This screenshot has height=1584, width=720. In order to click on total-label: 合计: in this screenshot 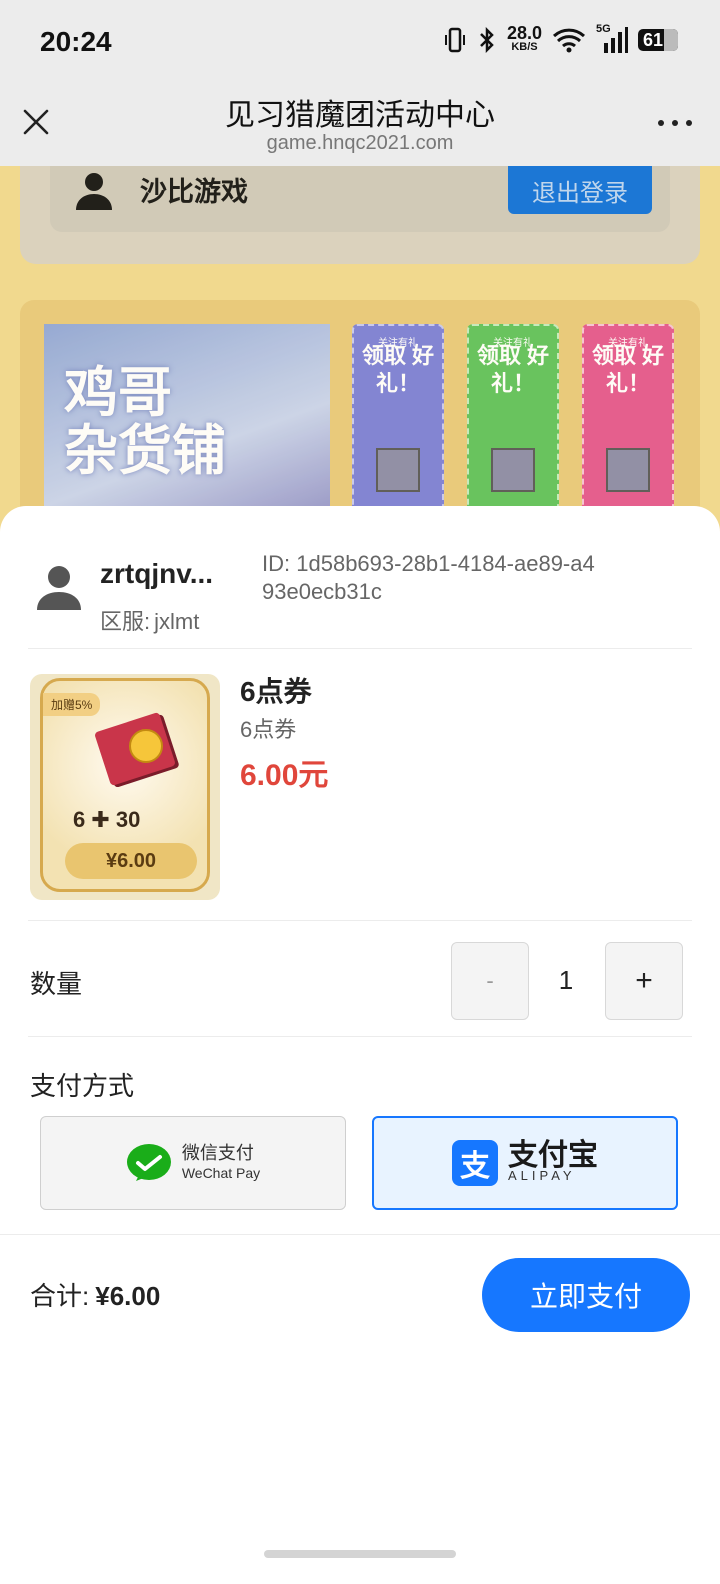, I will do `click(60, 1296)`.